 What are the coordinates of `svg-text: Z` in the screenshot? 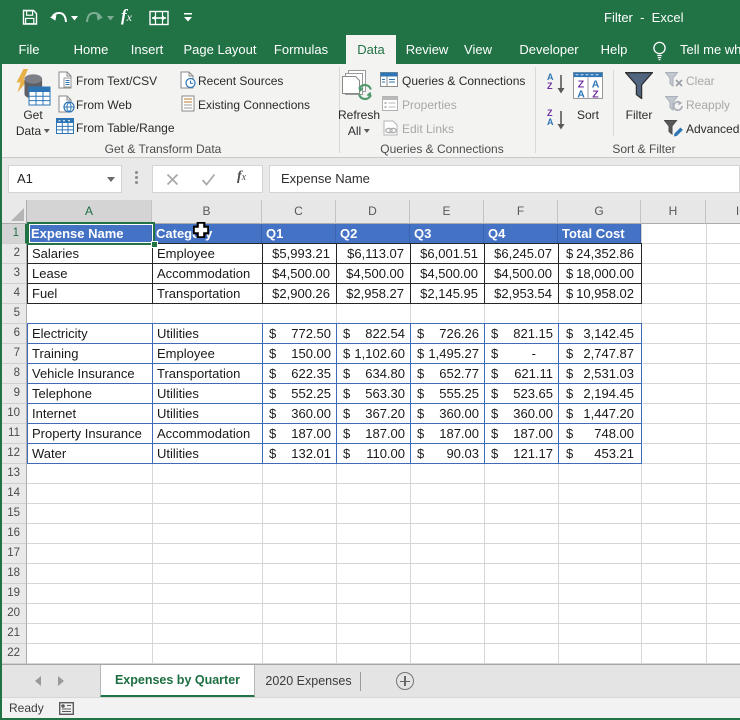 It's located at (595, 94).